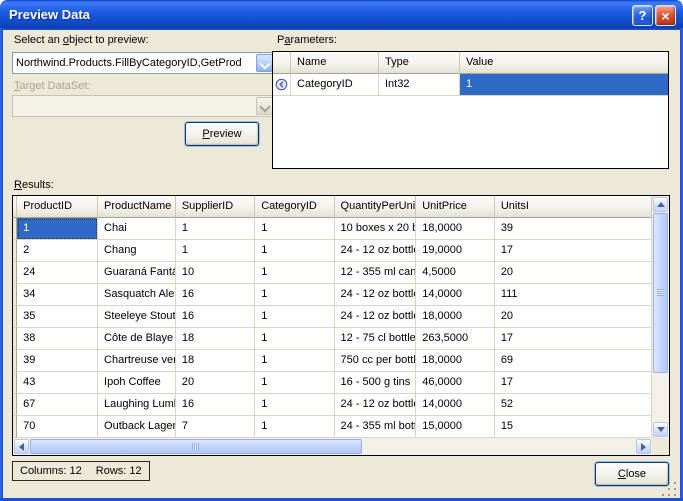 This screenshot has height=501, width=683. What do you see at coordinates (665, 15) in the screenshot?
I see `close-window-button: ×` at bounding box center [665, 15].